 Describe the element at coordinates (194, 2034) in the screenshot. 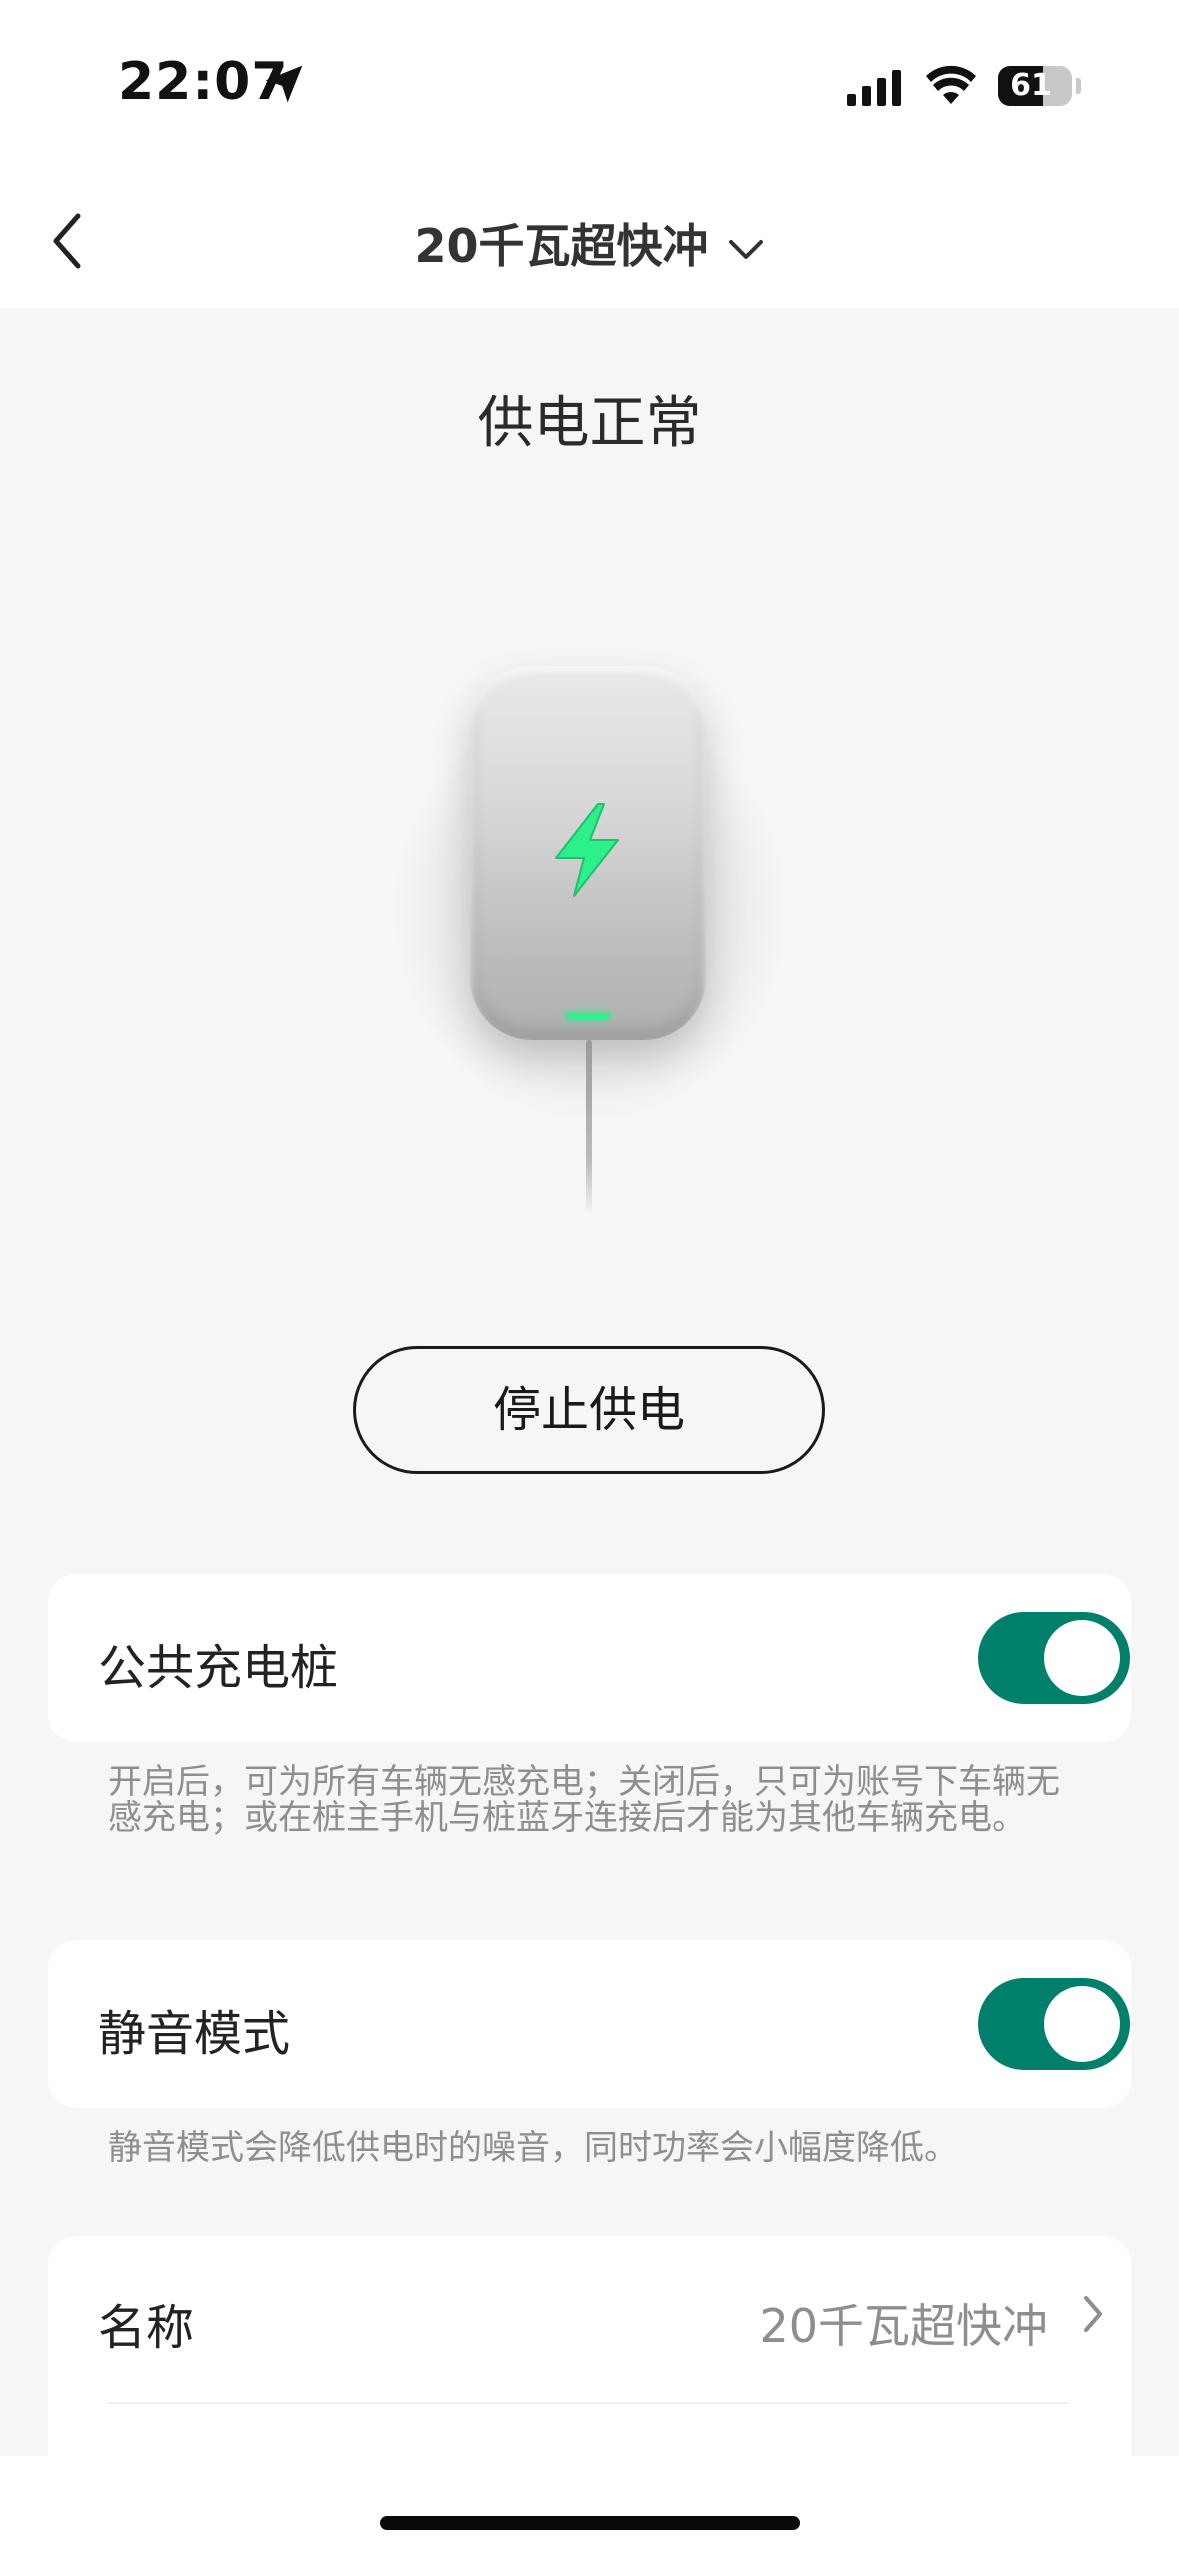

I see `silent-mode-label: 静音模式` at that location.